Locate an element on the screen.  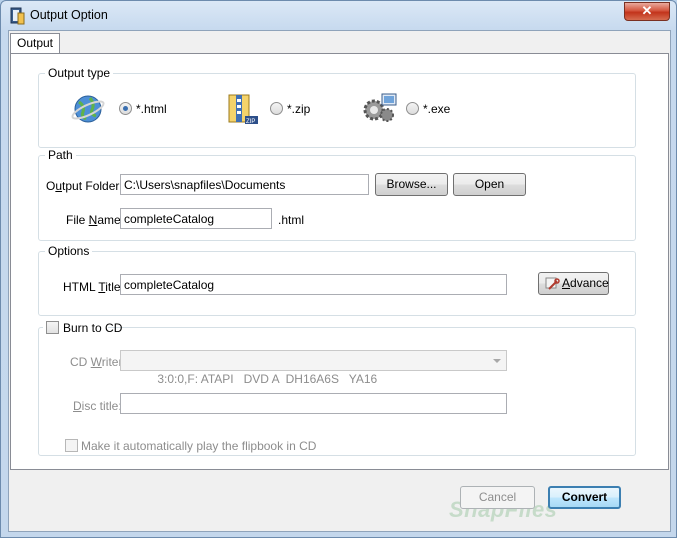
output-folder-input is located at coordinates (244, 184).